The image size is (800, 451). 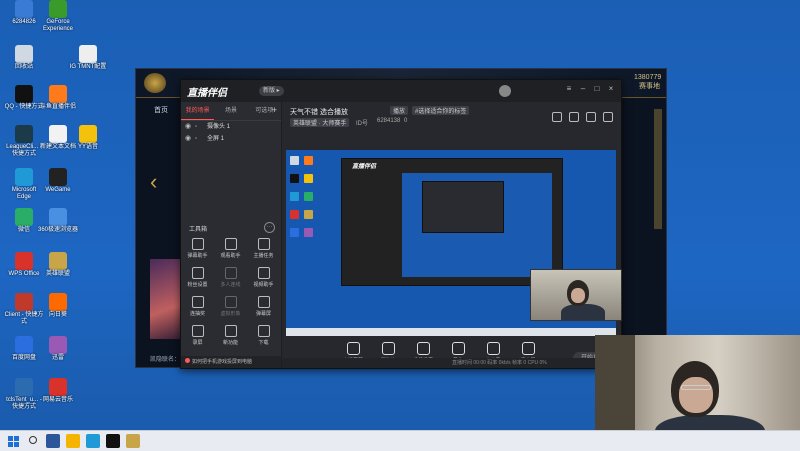 What do you see at coordinates (198, 111) in the screenshot?
I see `tab-my-scenes: 我的场景` at bounding box center [198, 111].